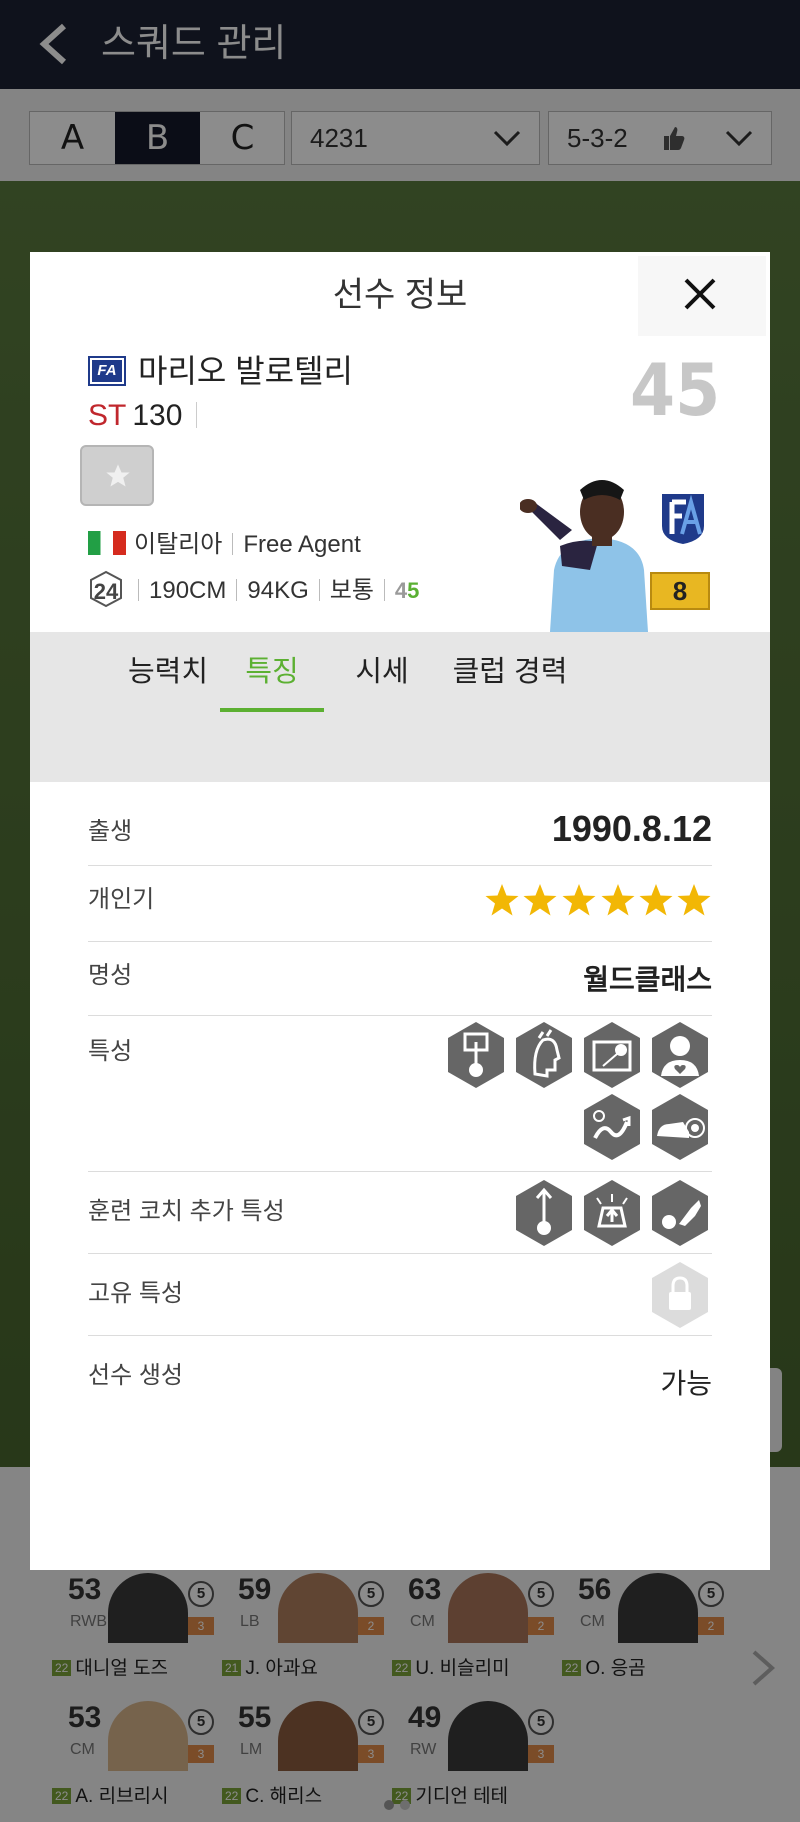  What do you see at coordinates (680, 591) in the screenshot?
I see `enhancement-level-badge: 8` at bounding box center [680, 591].